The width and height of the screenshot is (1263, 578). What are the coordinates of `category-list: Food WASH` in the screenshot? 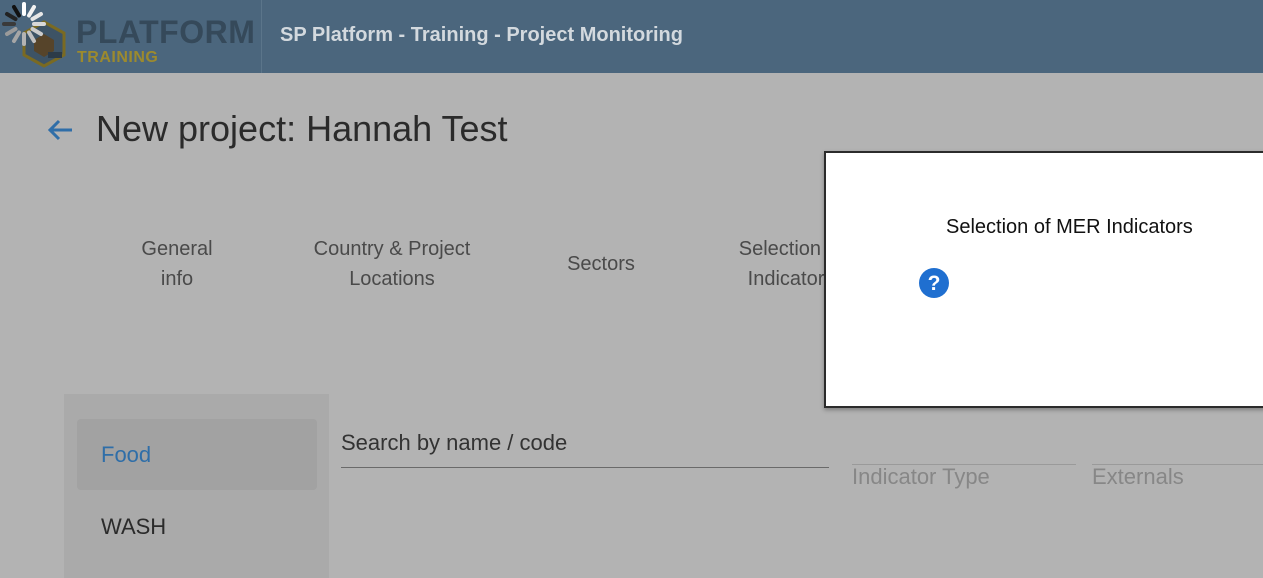 It's located at (196, 486).